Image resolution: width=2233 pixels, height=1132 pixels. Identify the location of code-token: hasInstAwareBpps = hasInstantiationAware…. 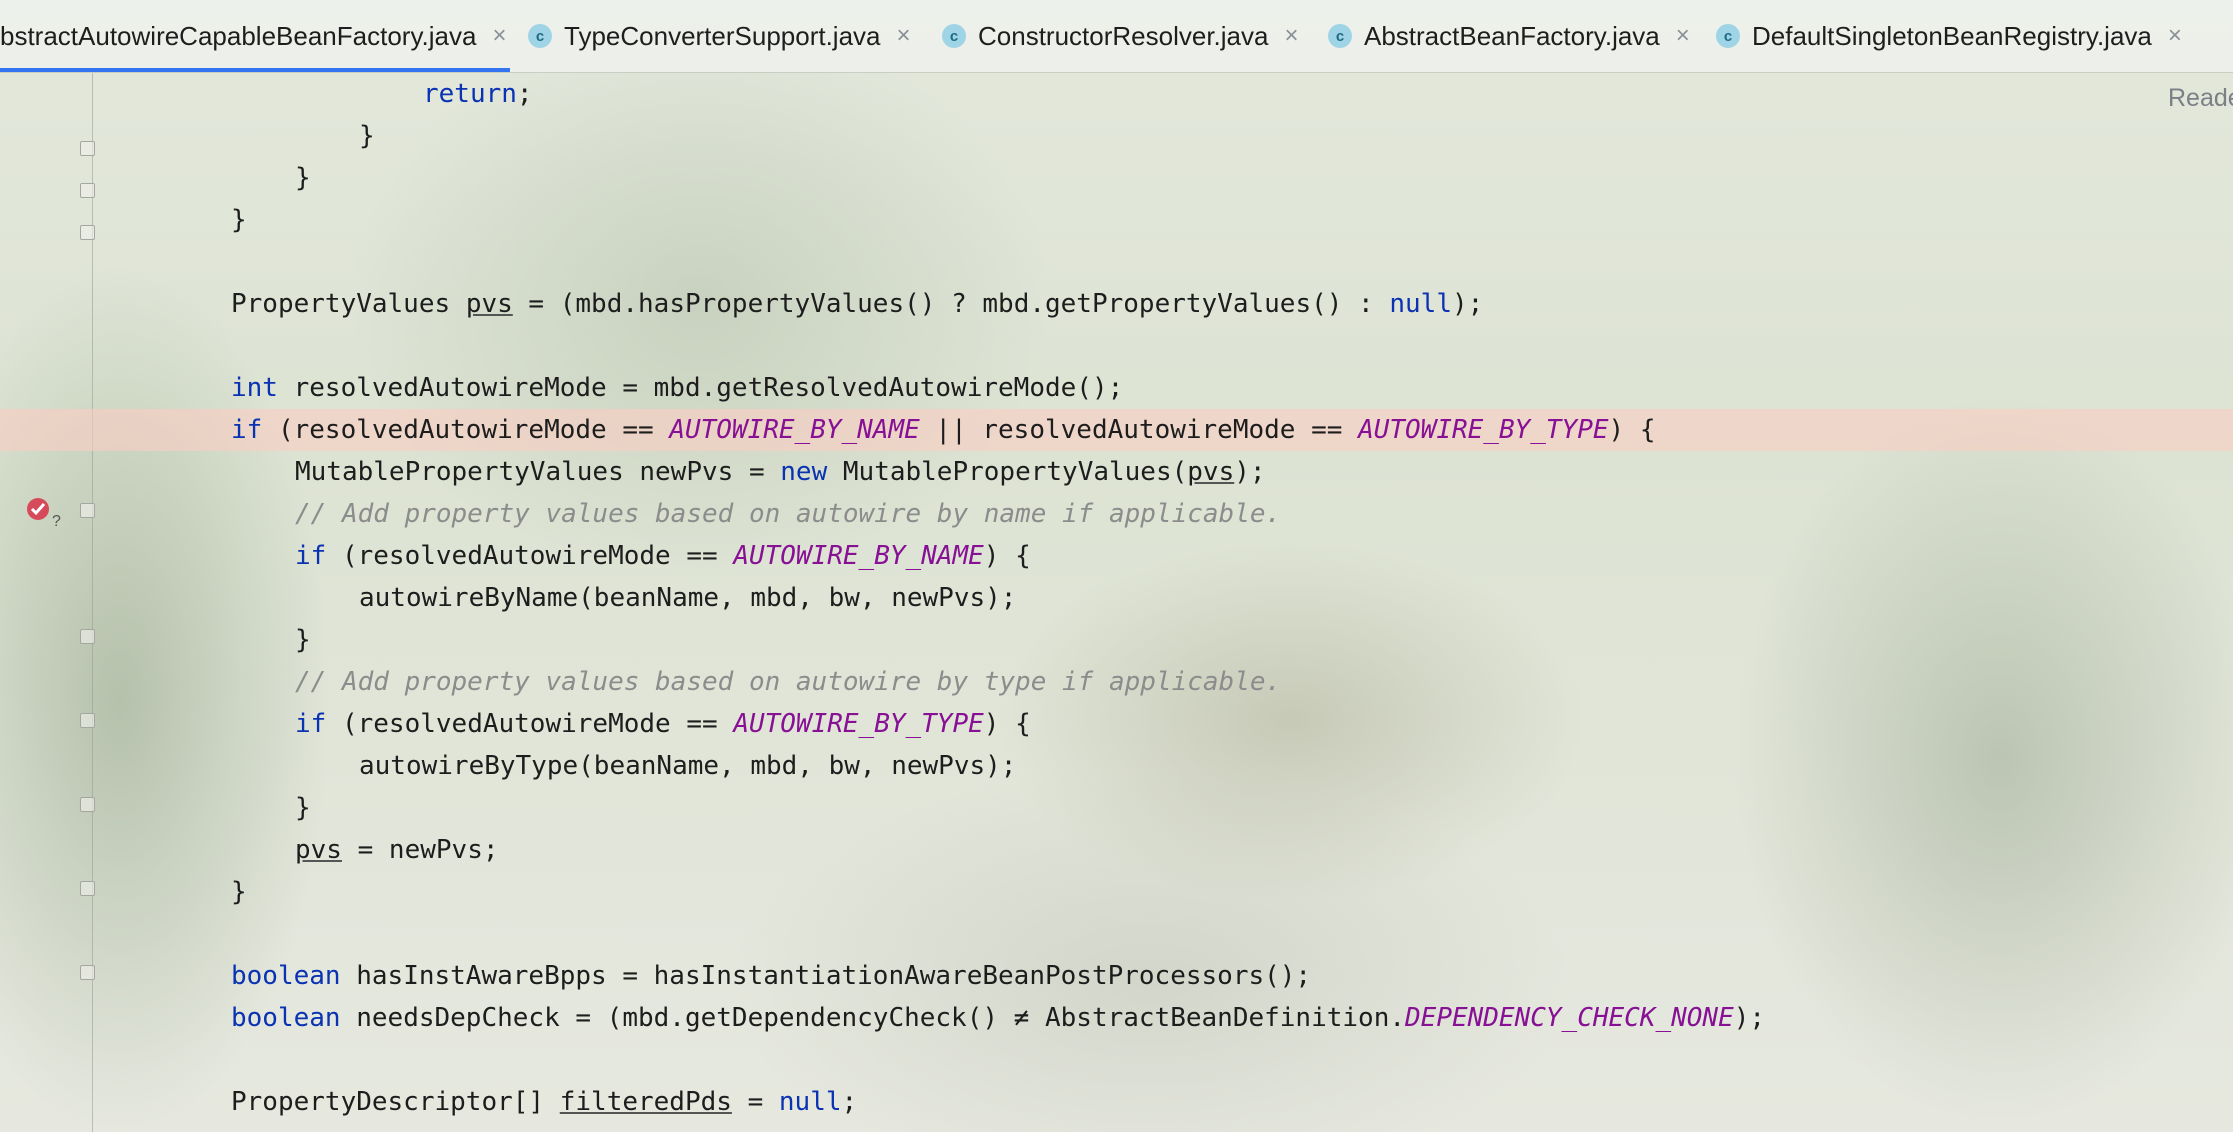
(826, 976).